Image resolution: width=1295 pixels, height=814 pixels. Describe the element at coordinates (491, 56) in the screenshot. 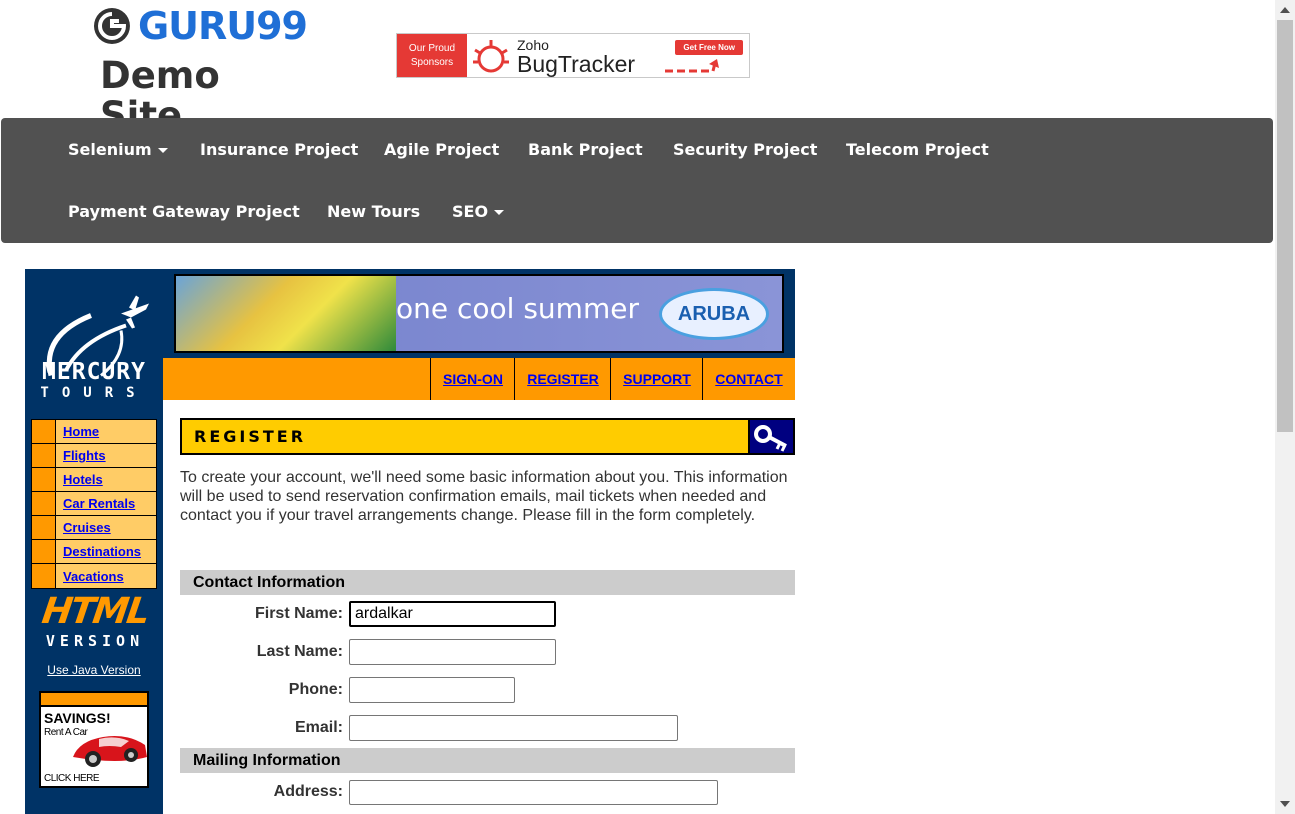

I see `bug-tracker-icon` at that location.